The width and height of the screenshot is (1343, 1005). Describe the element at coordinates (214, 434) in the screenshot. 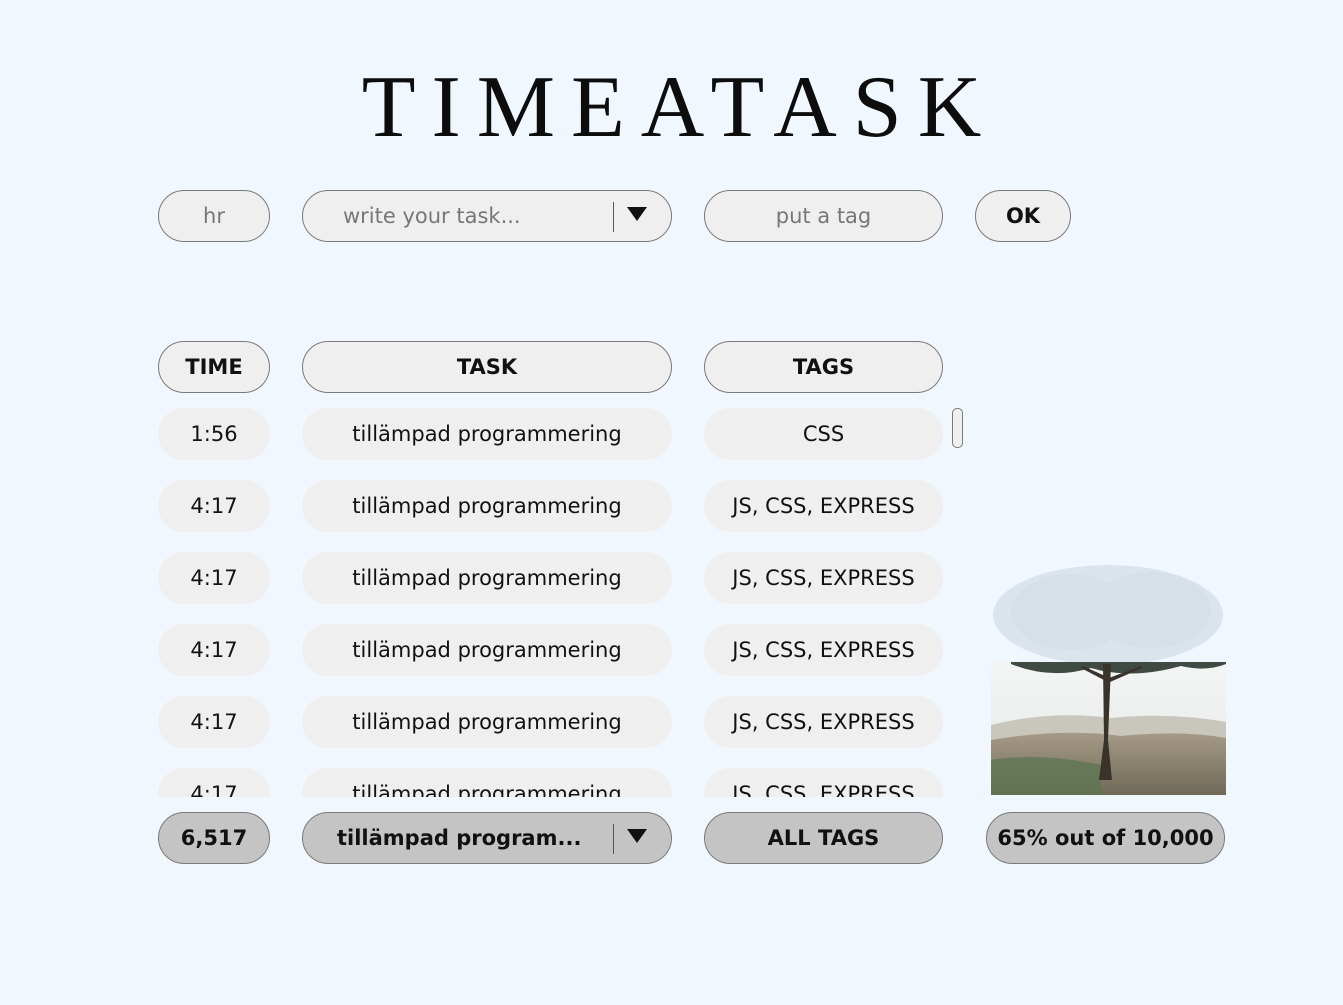

I see `row-time: 1:56` at that location.